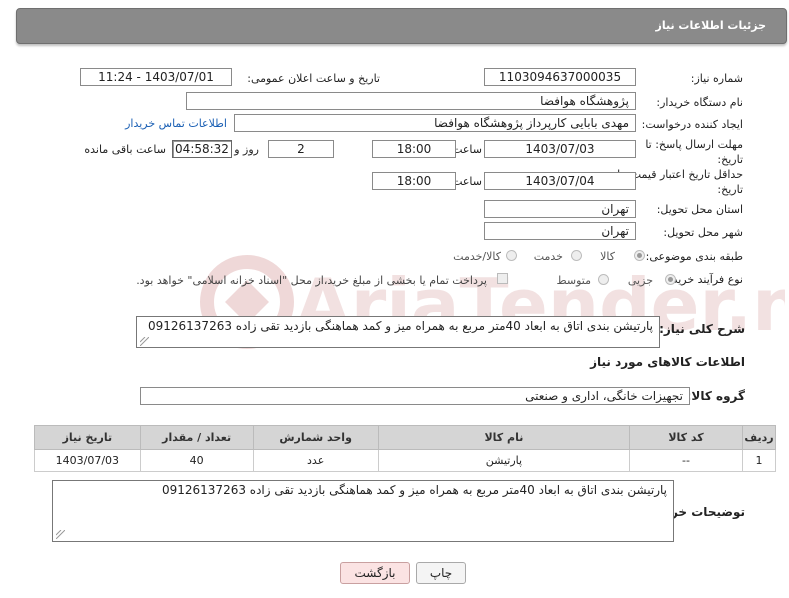 This screenshot has height=598, width=789. I want to click on city-label: شهر محل تحویل:, so click(703, 232).